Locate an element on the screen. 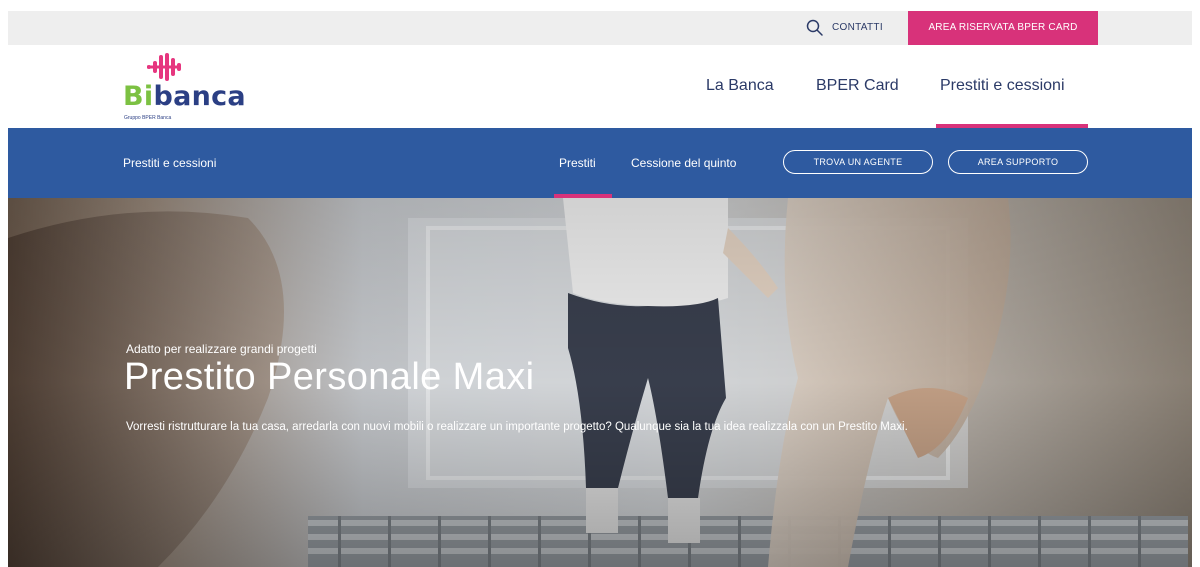 Image resolution: width=1200 pixels, height=567 pixels. reserved-area-button: AREA RISERVATA BPER CARD is located at coordinates (1003, 28).